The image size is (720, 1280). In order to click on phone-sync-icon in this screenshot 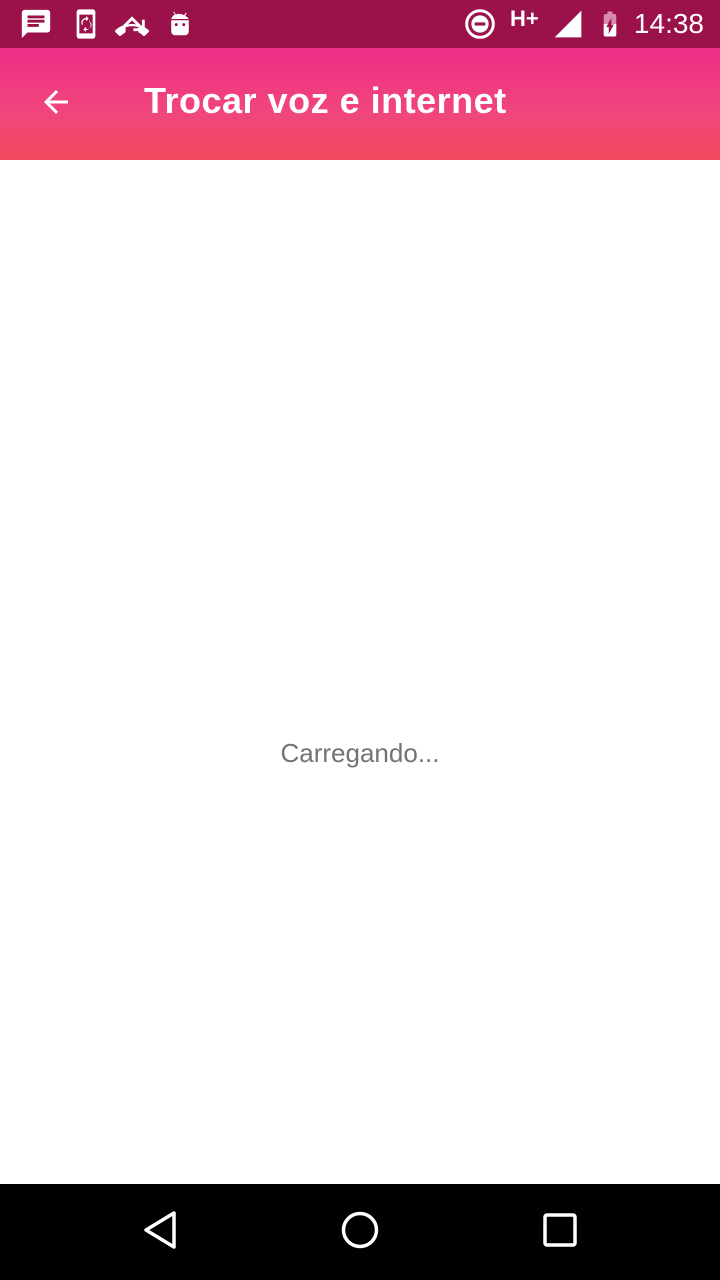, I will do `click(86, 24)`.